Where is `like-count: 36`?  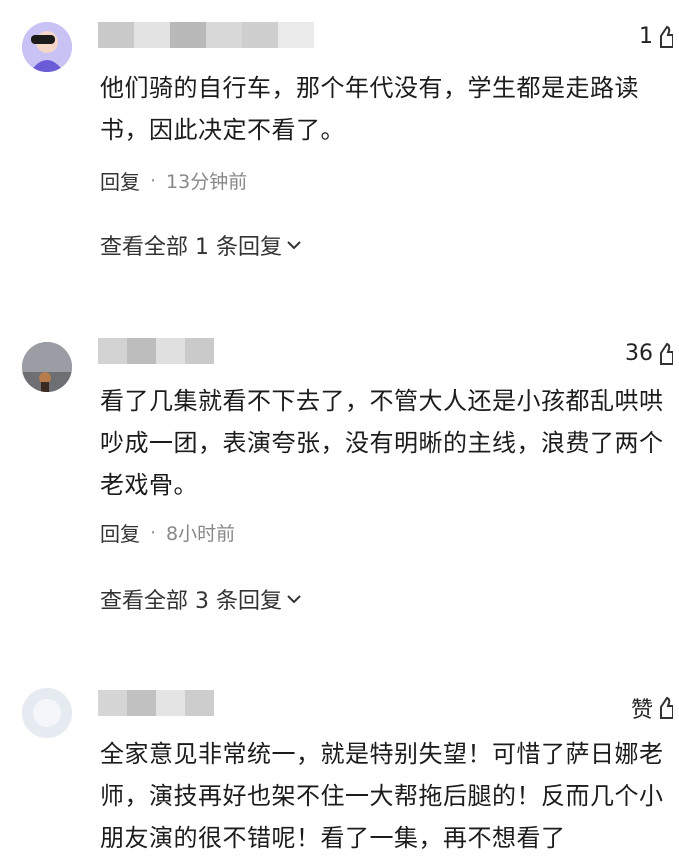
like-count: 36 is located at coordinates (639, 353).